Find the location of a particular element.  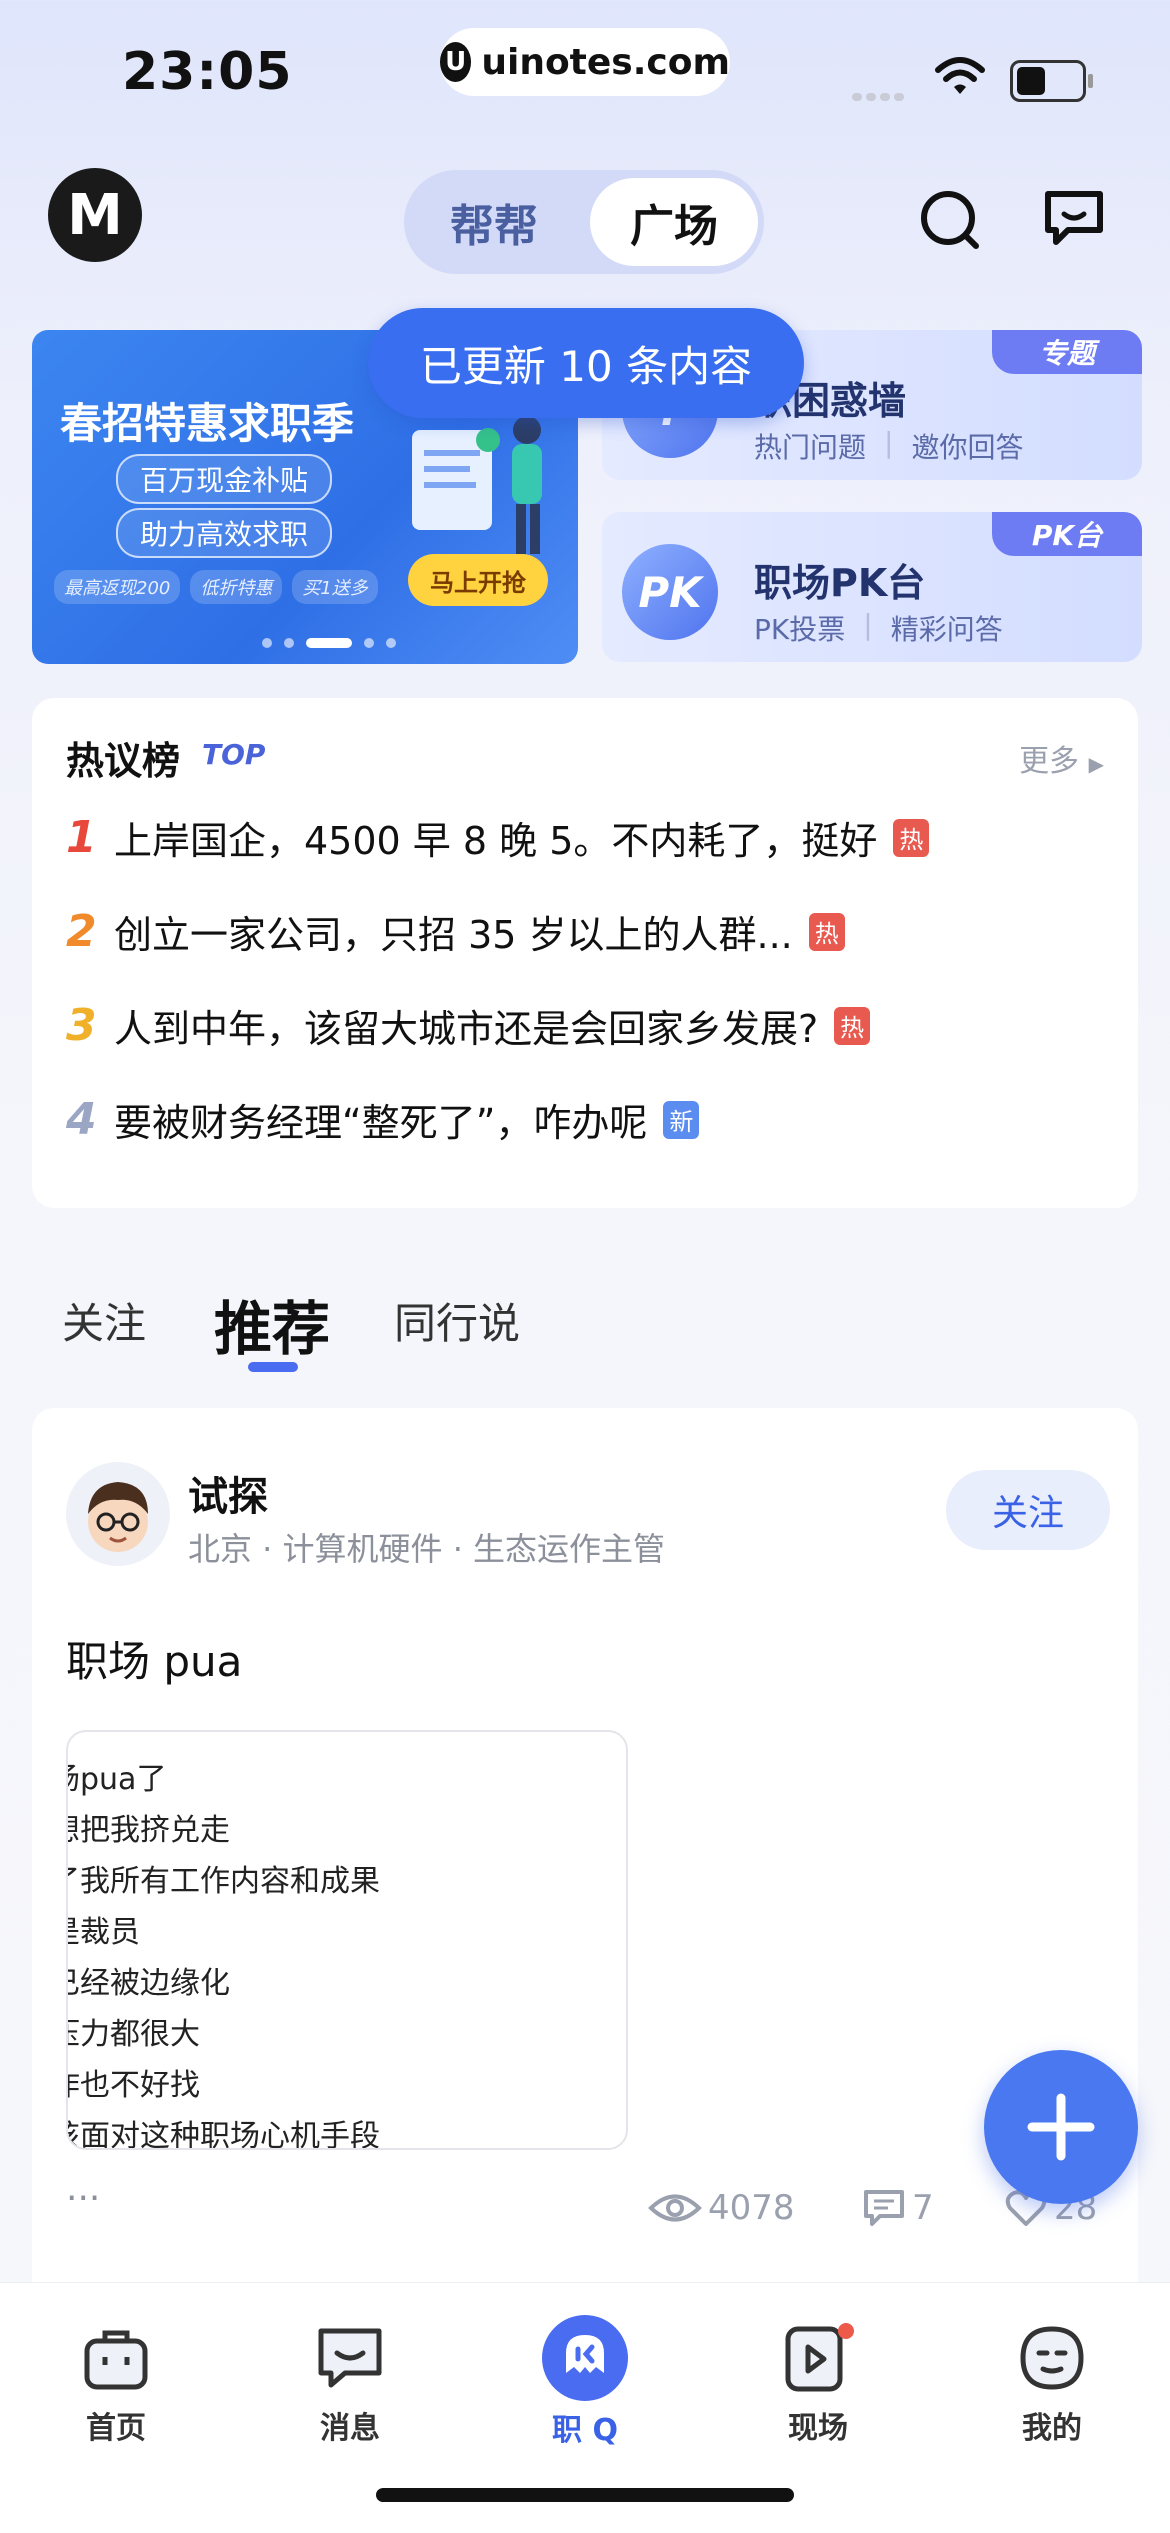

views-count: 4078 is located at coordinates (751, 2208).